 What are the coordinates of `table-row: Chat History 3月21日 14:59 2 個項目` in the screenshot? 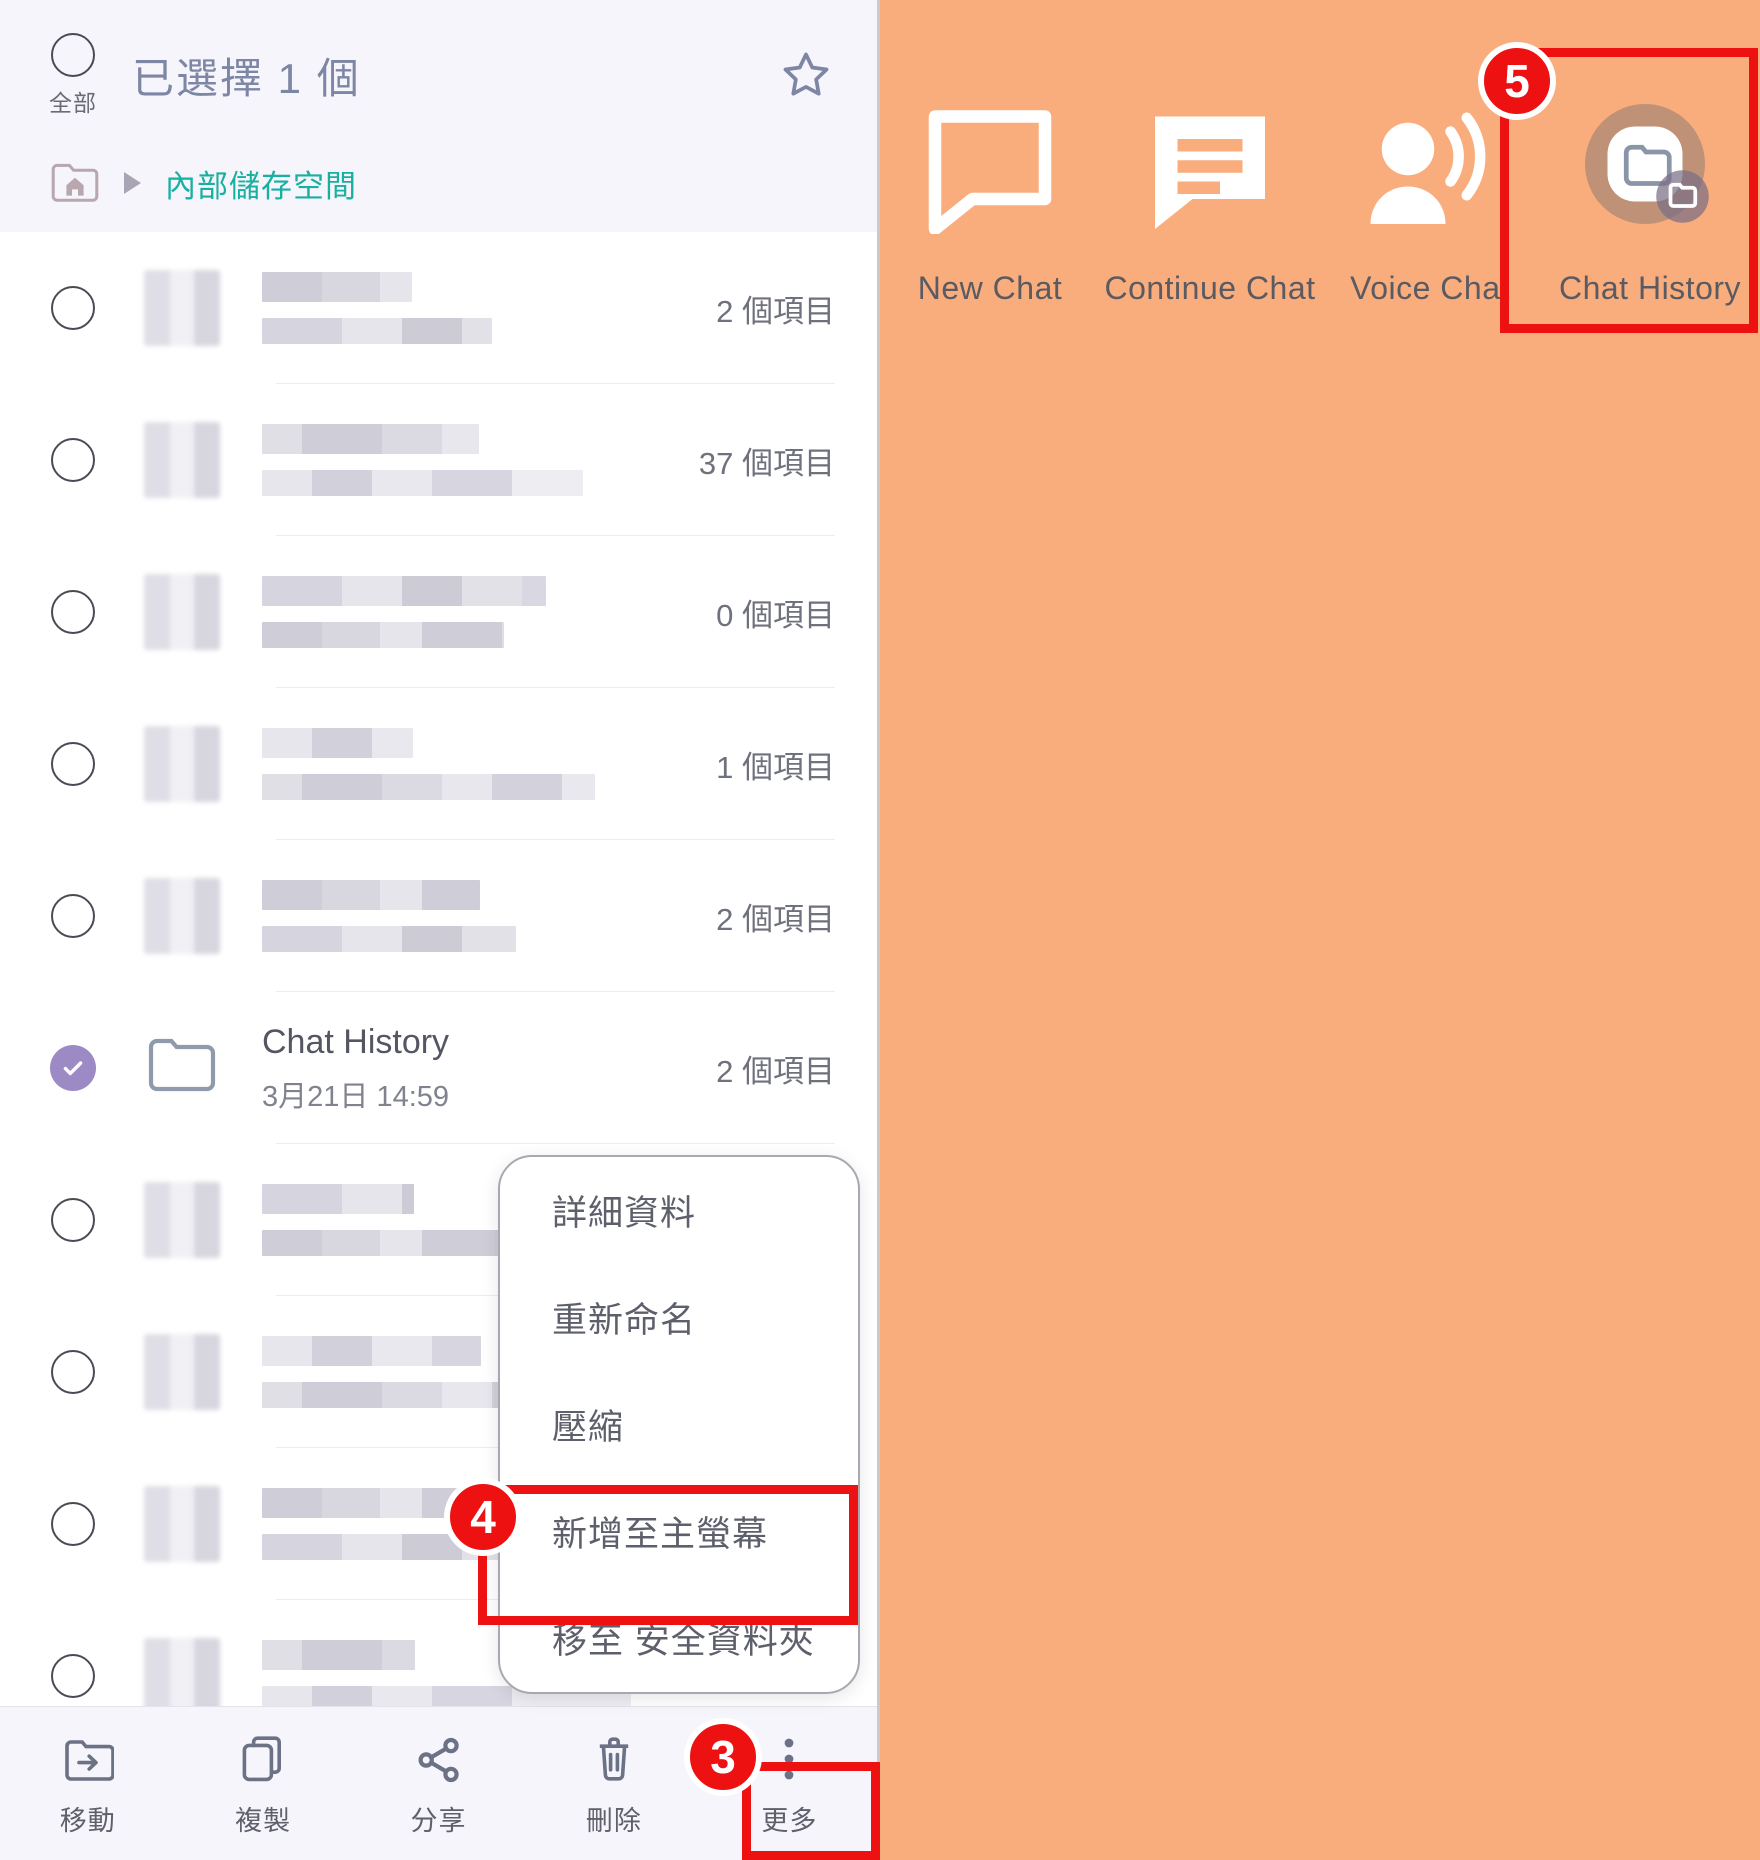 It's located at (438, 1068).